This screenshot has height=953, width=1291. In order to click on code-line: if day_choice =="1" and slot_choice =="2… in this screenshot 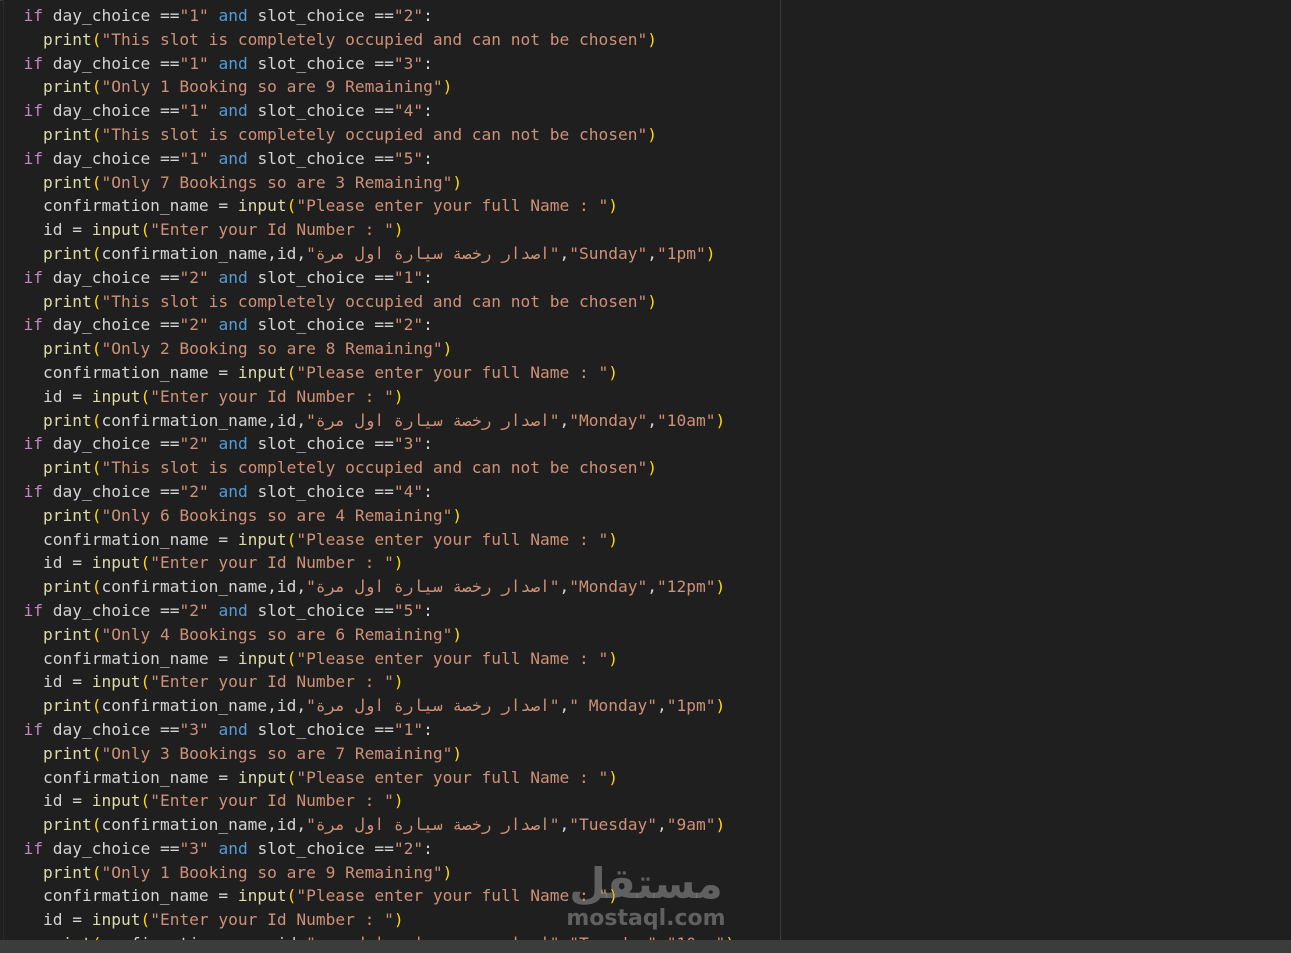, I will do `click(392, 16)`.